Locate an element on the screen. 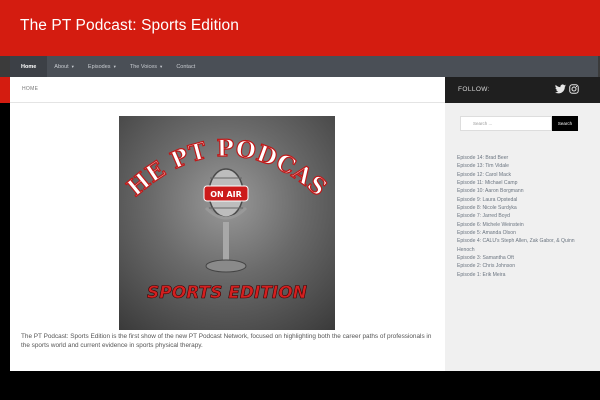  twitter-icon is located at coordinates (560, 89).